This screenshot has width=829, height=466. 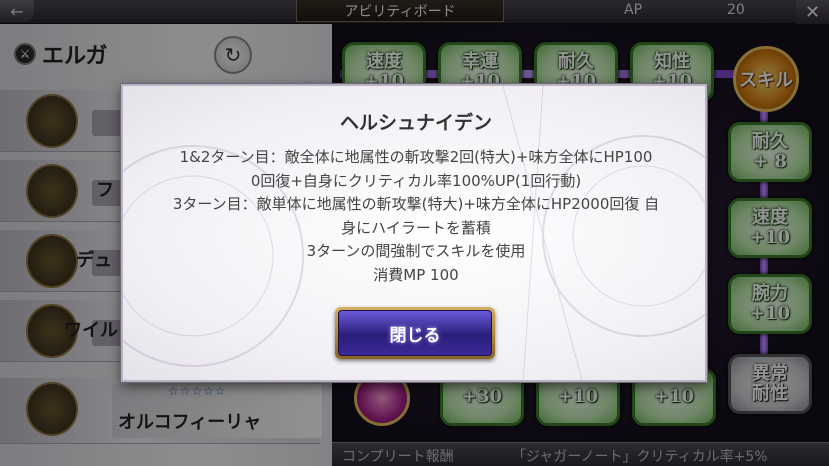 I want to click on modal-title: ヘルシュナイデン, so click(x=415, y=123).